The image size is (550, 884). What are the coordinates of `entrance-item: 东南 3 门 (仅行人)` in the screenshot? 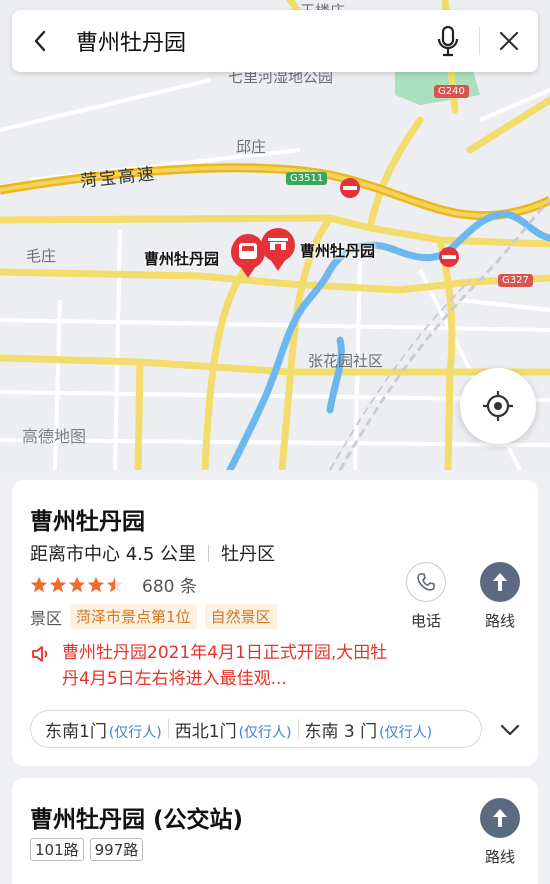 It's located at (369, 729).